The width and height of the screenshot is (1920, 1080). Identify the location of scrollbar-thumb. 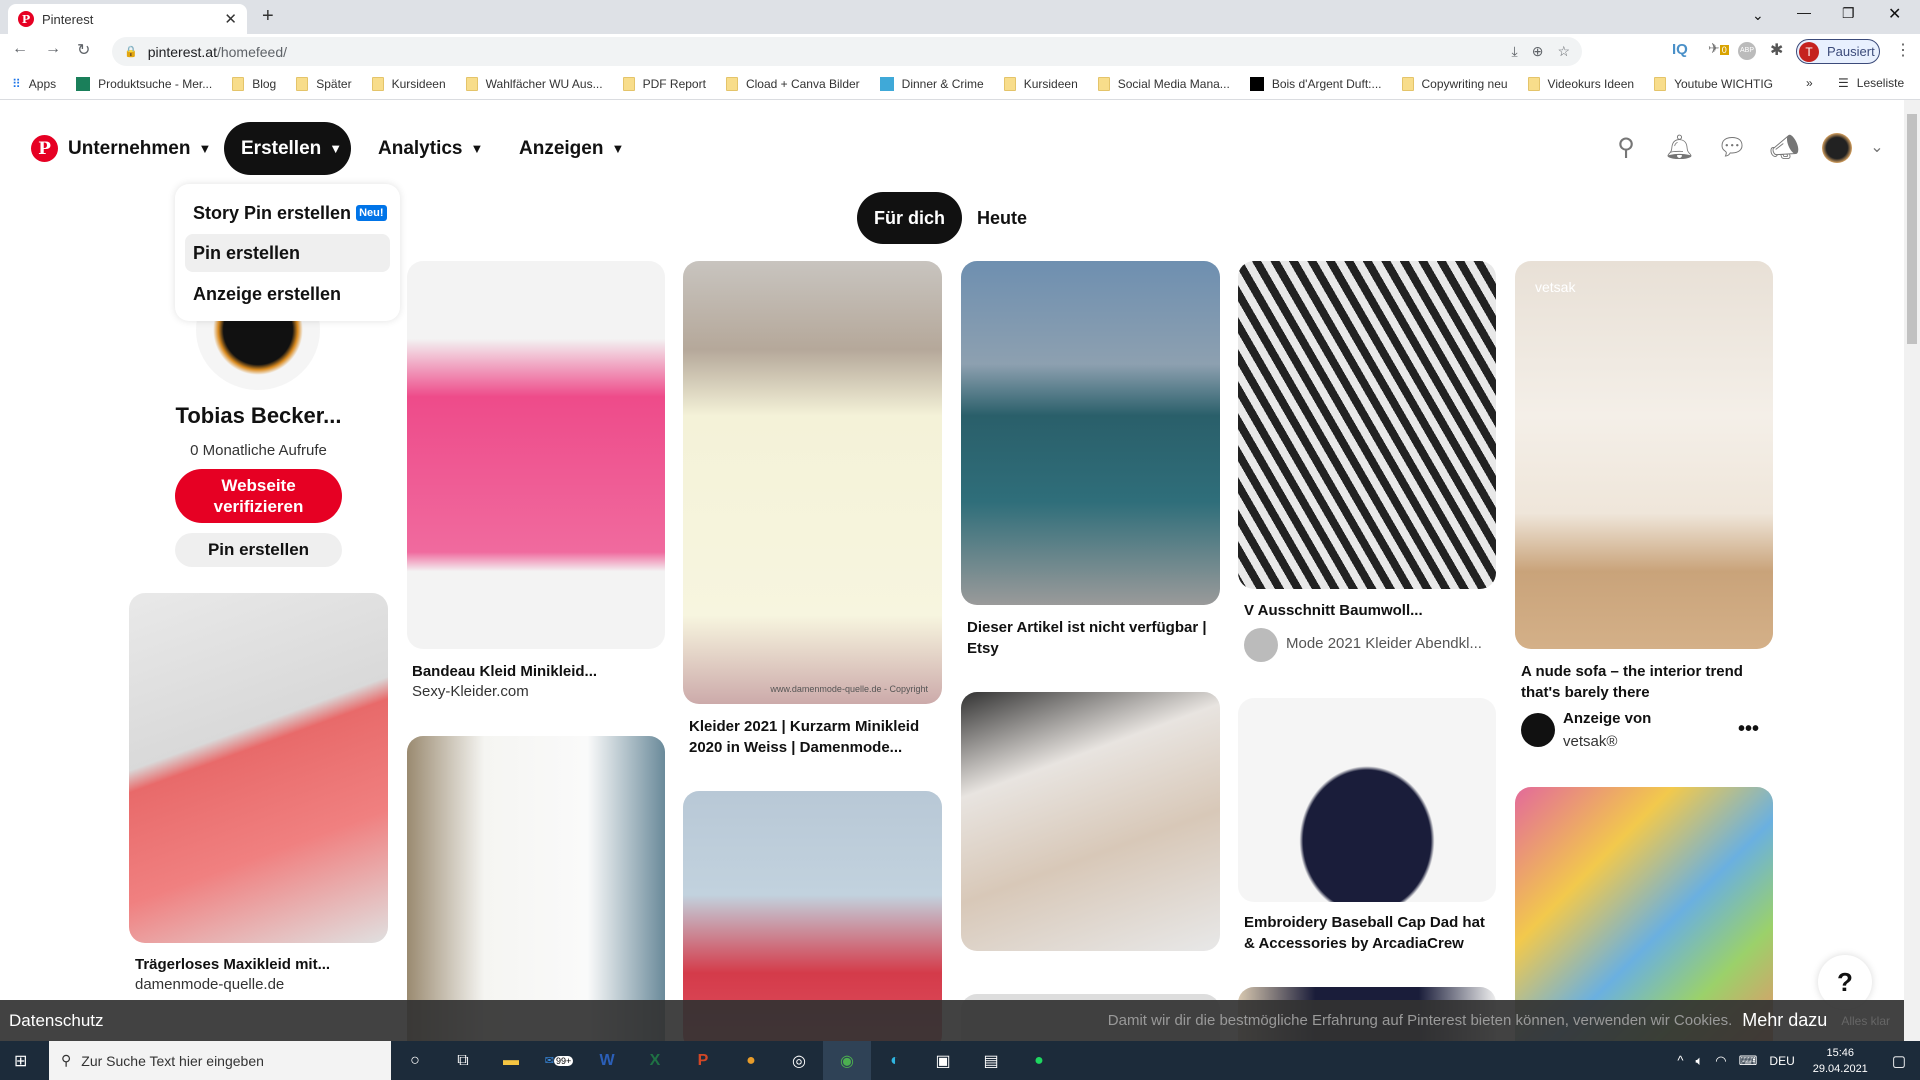
(1912, 229).